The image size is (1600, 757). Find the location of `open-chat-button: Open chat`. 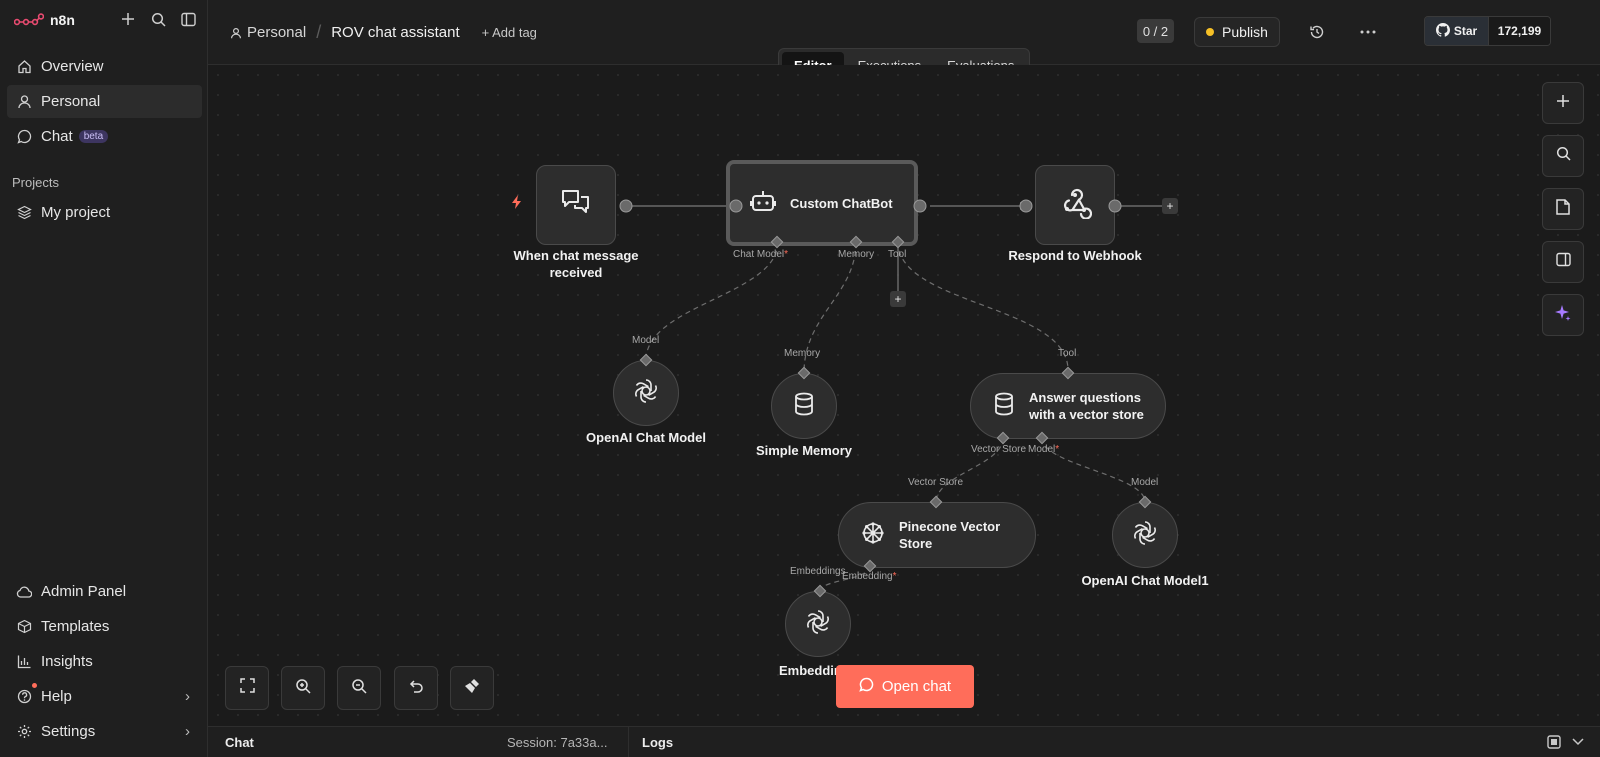

open-chat-button: Open chat is located at coordinates (905, 686).